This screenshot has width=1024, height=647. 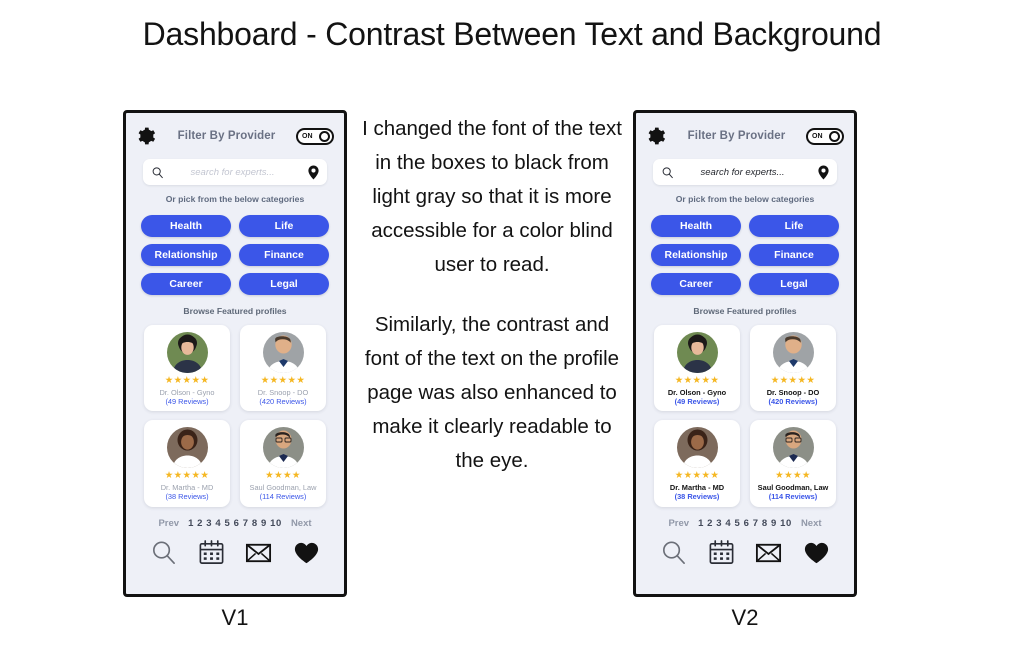 I want to click on caption-v2: V2, so click(x=745, y=617).